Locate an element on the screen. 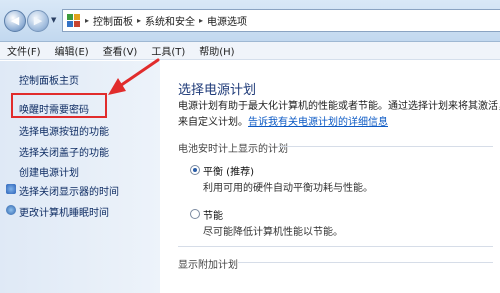 This screenshot has height=293, width=500. radio-balanced is located at coordinates (195, 170).